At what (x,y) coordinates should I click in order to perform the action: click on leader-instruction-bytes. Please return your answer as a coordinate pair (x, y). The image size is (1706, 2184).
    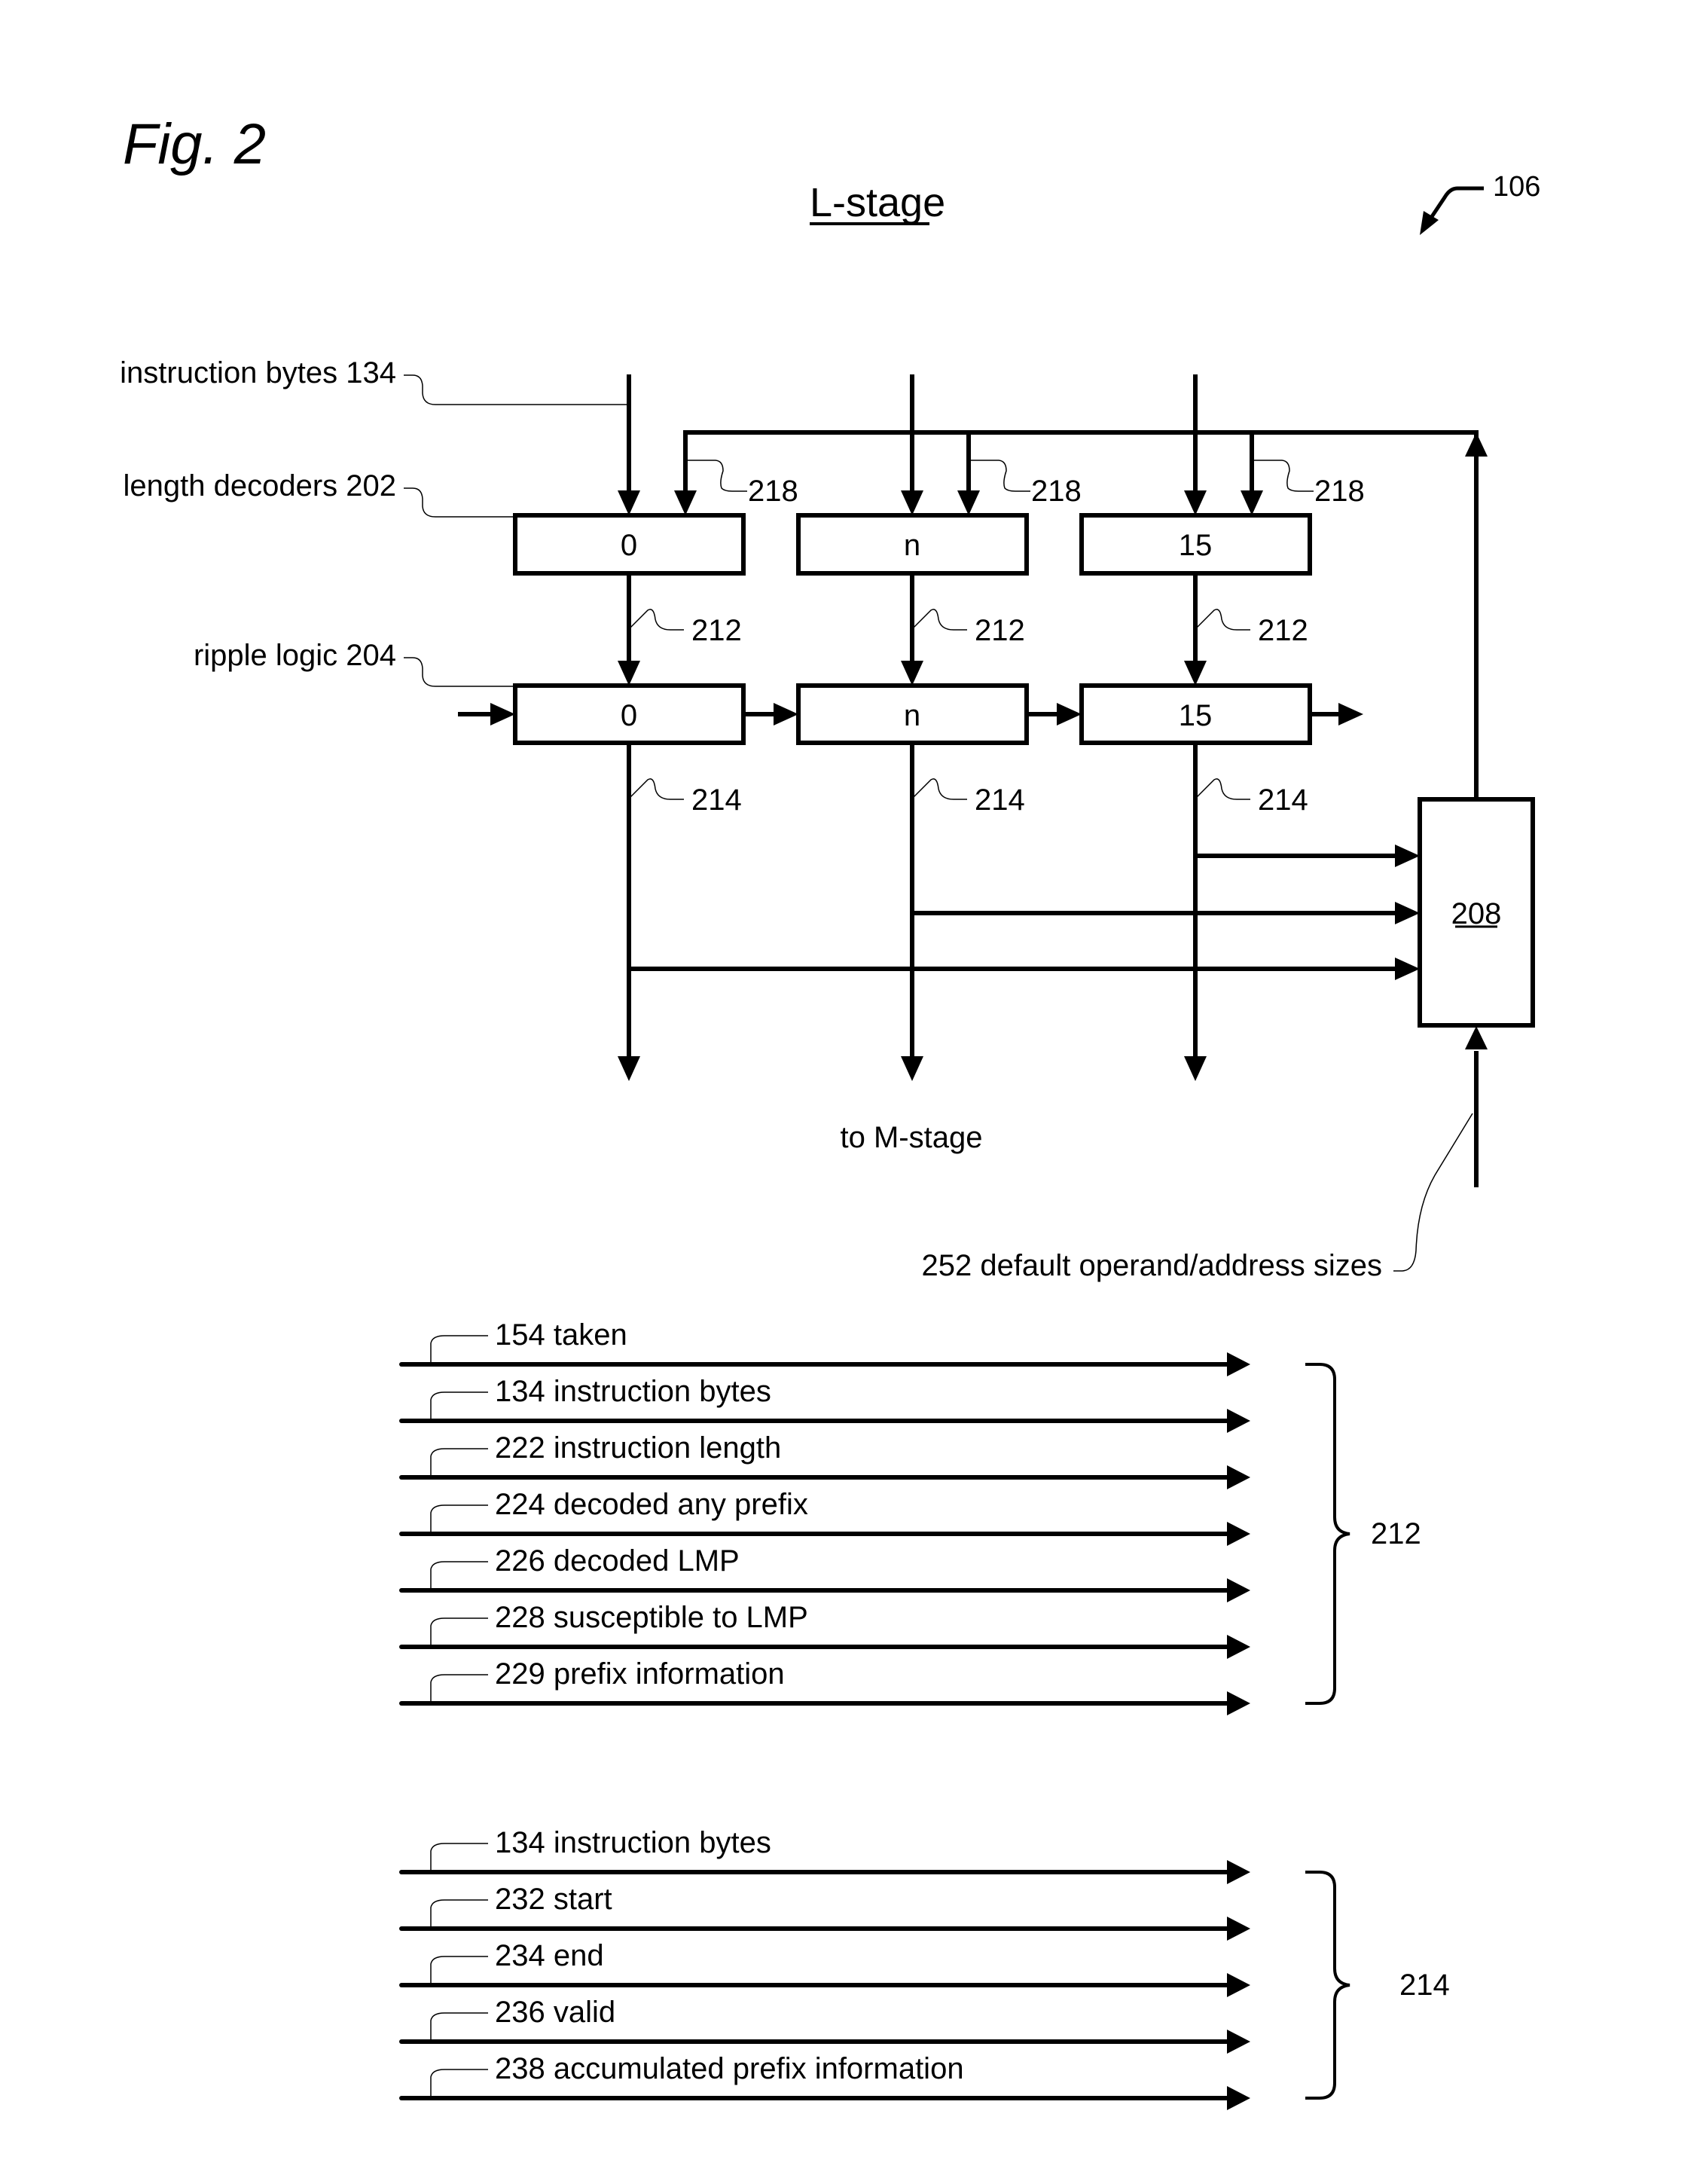
    Looking at the image, I should click on (516, 389).